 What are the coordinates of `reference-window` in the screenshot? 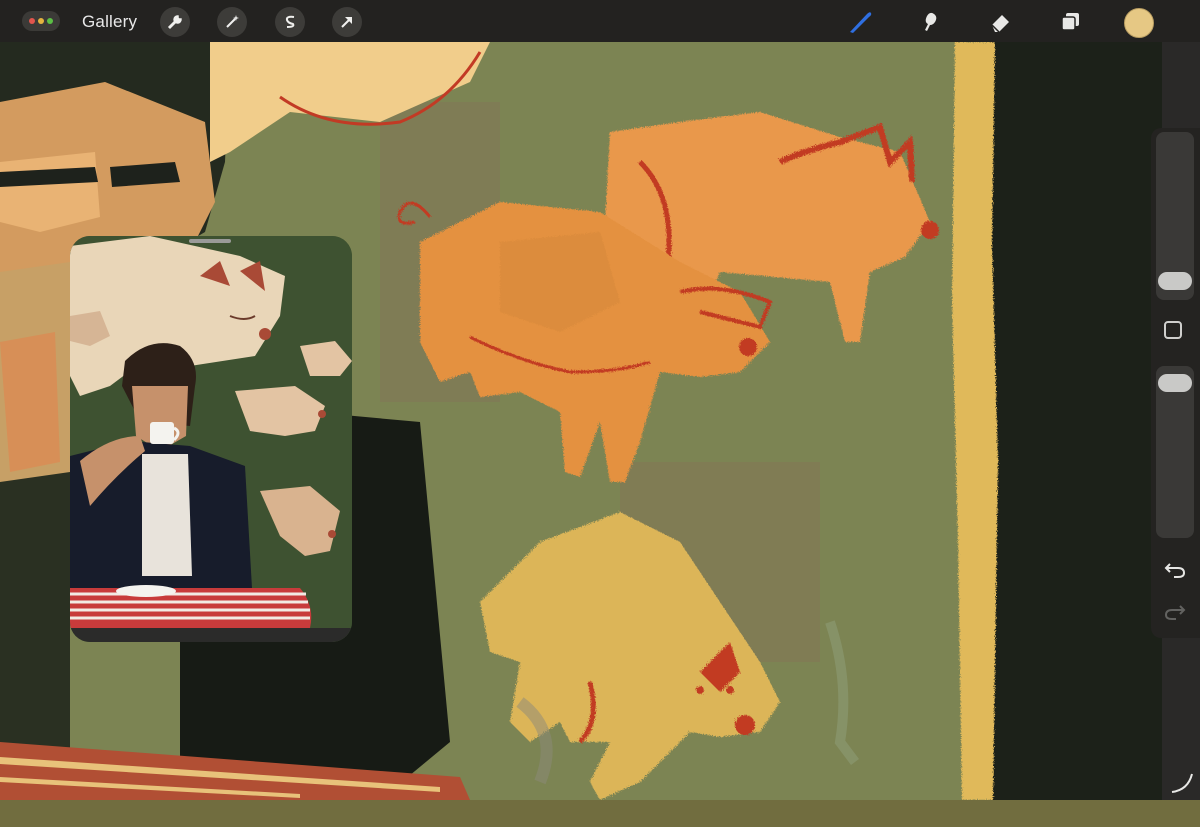 It's located at (211, 439).